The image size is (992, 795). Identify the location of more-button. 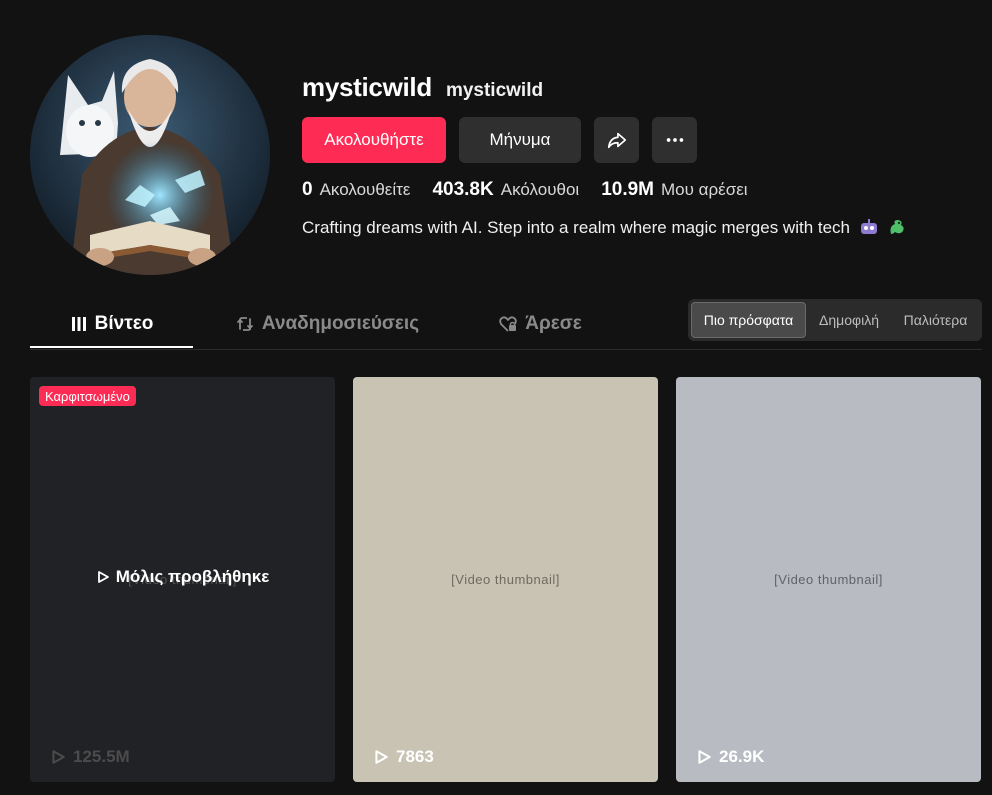
(674, 140).